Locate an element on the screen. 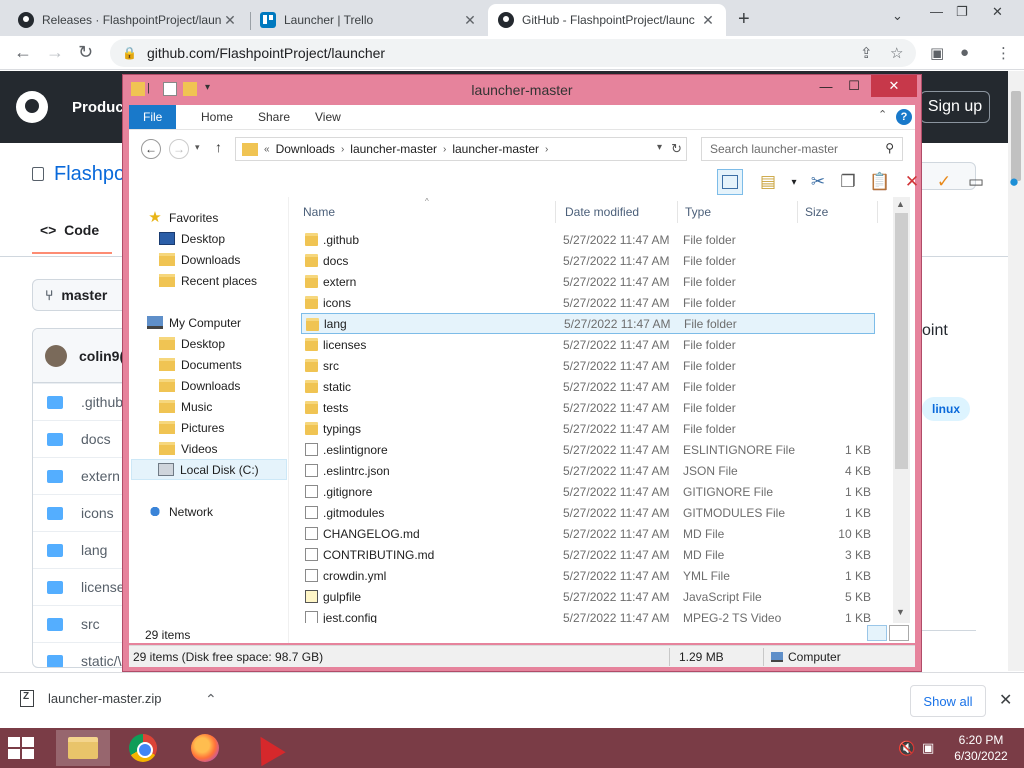  minimize-button: — is located at coordinates (936, 11).